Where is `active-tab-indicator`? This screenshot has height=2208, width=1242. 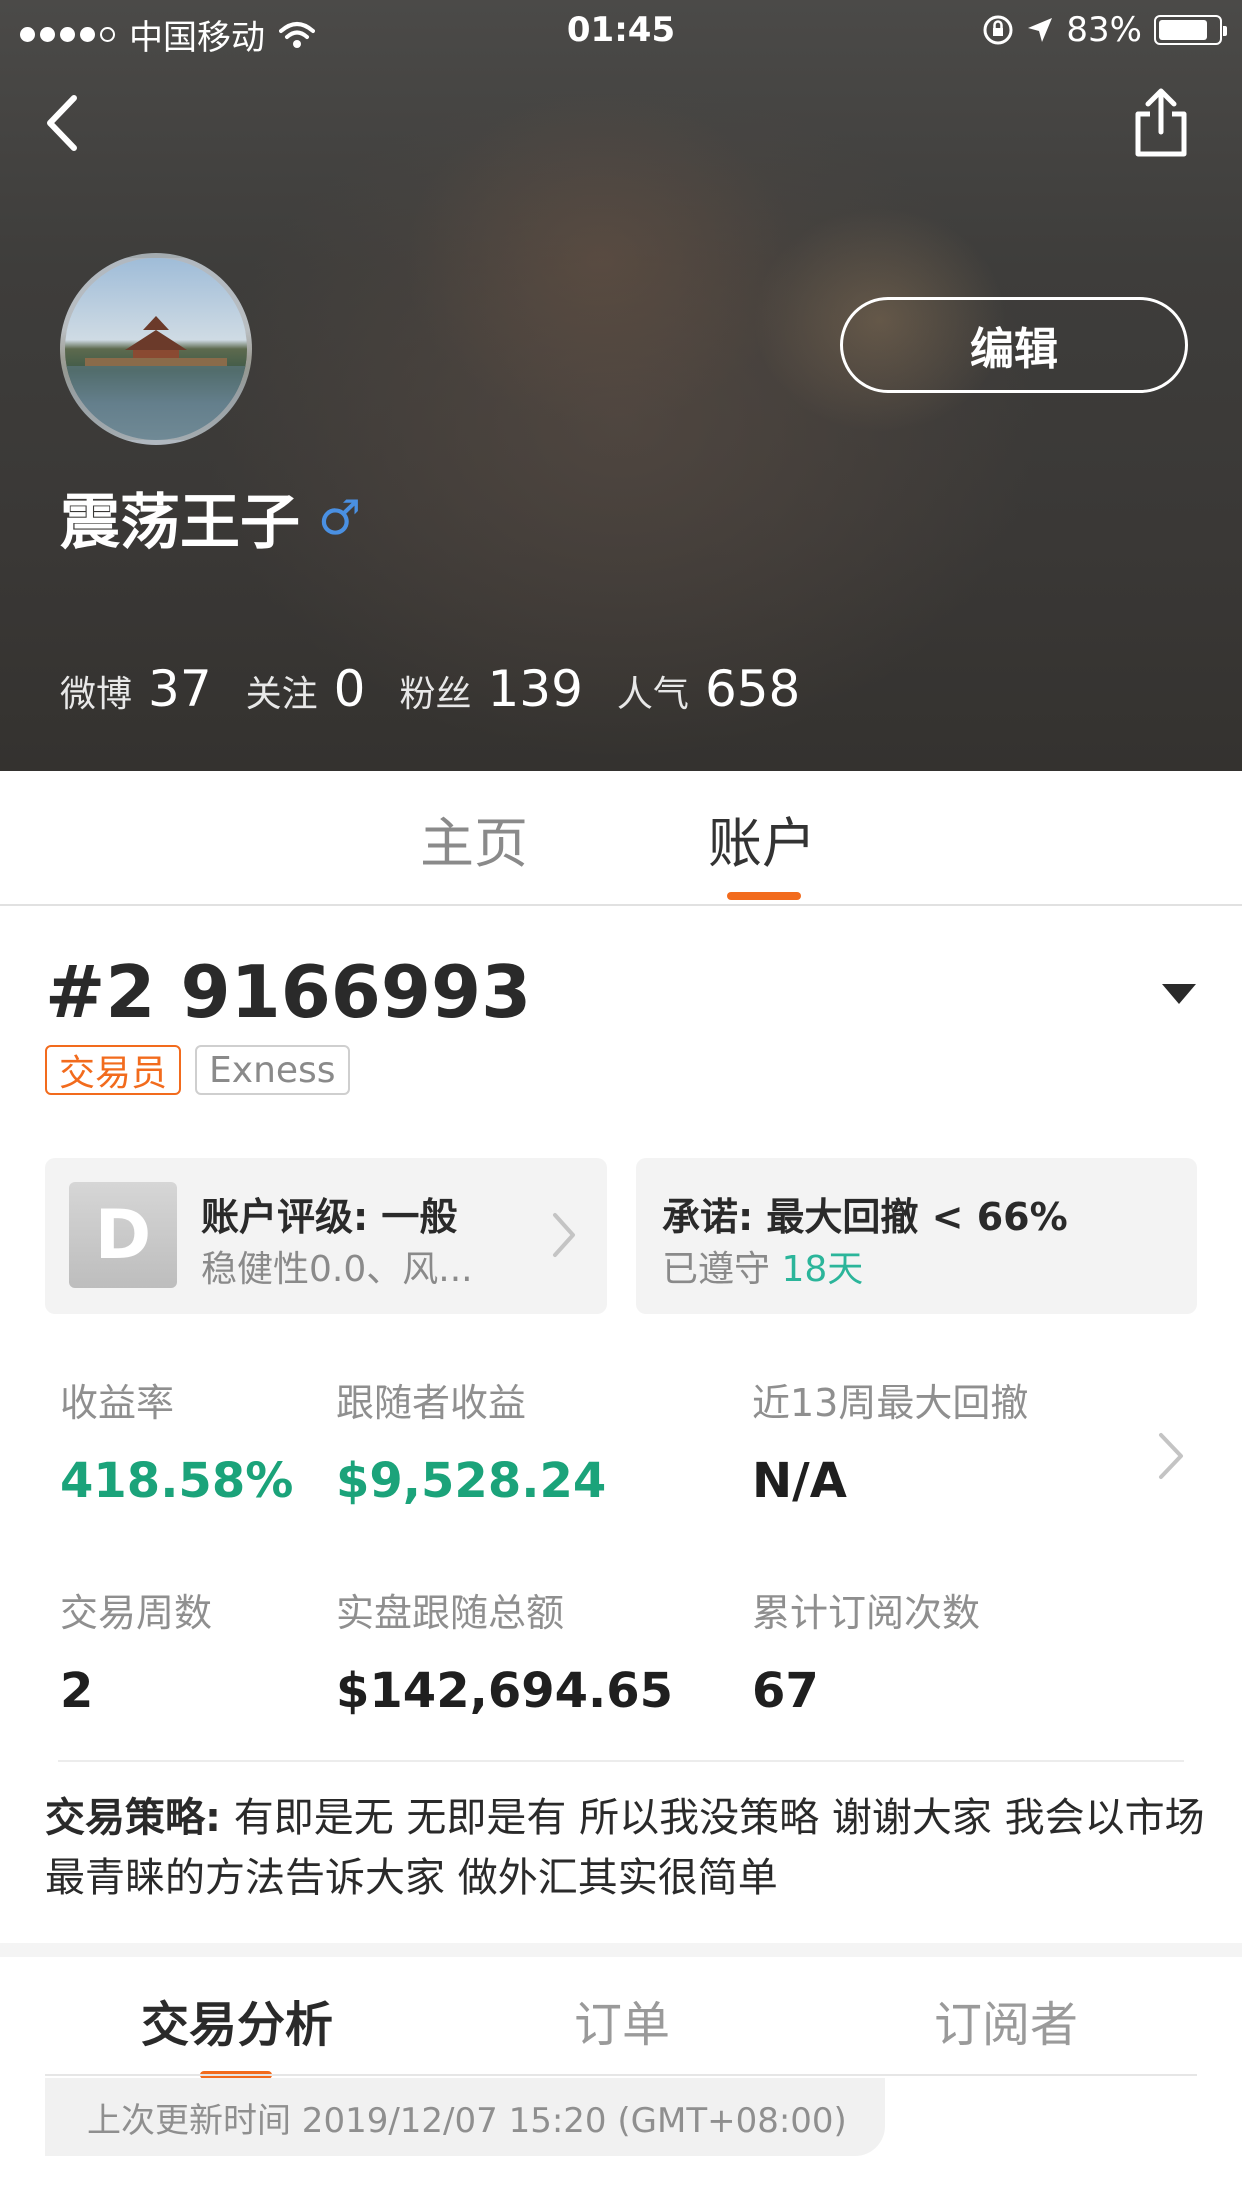
active-tab-indicator is located at coordinates (764, 896).